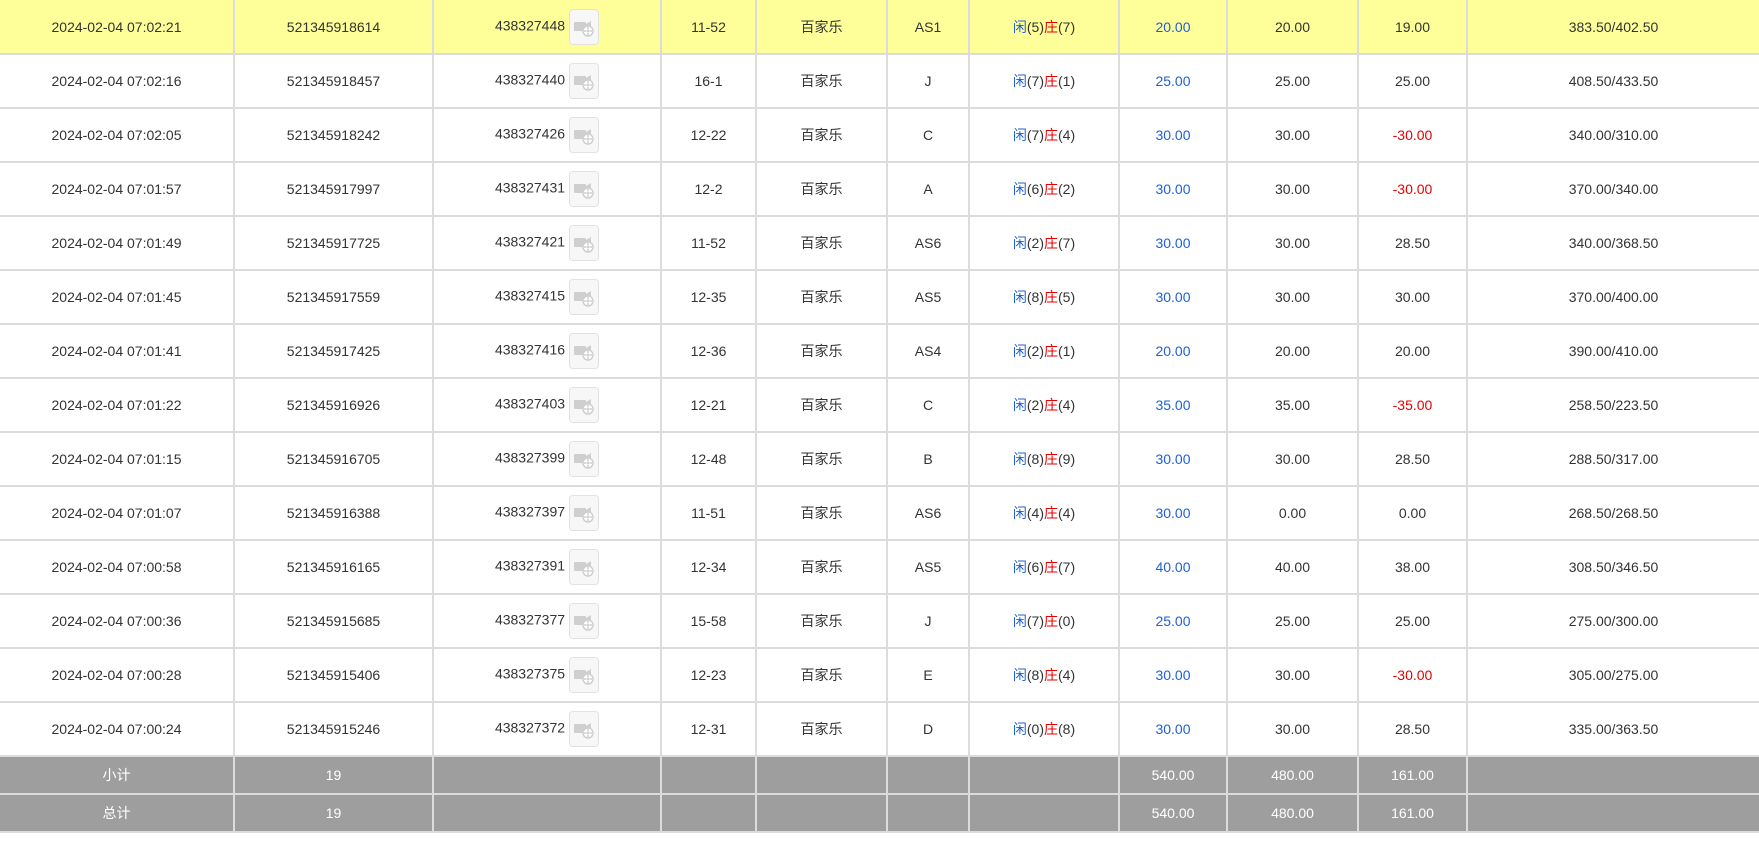 Image resolution: width=1759 pixels, height=851 pixels. I want to click on bet-time: 2024-02-04 07:01:15, so click(117, 459).